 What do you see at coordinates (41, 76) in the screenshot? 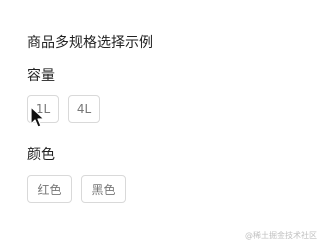
I see `capacity-label: 容量` at bounding box center [41, 76].